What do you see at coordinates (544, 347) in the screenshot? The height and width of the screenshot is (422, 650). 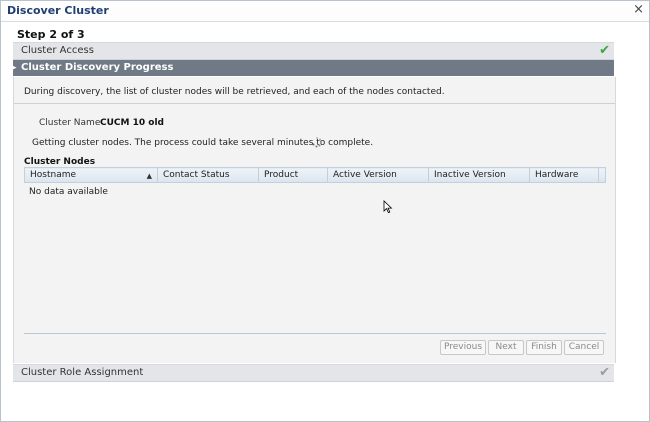 I see `finish-button: Finish` at bounding box center [544, 347].